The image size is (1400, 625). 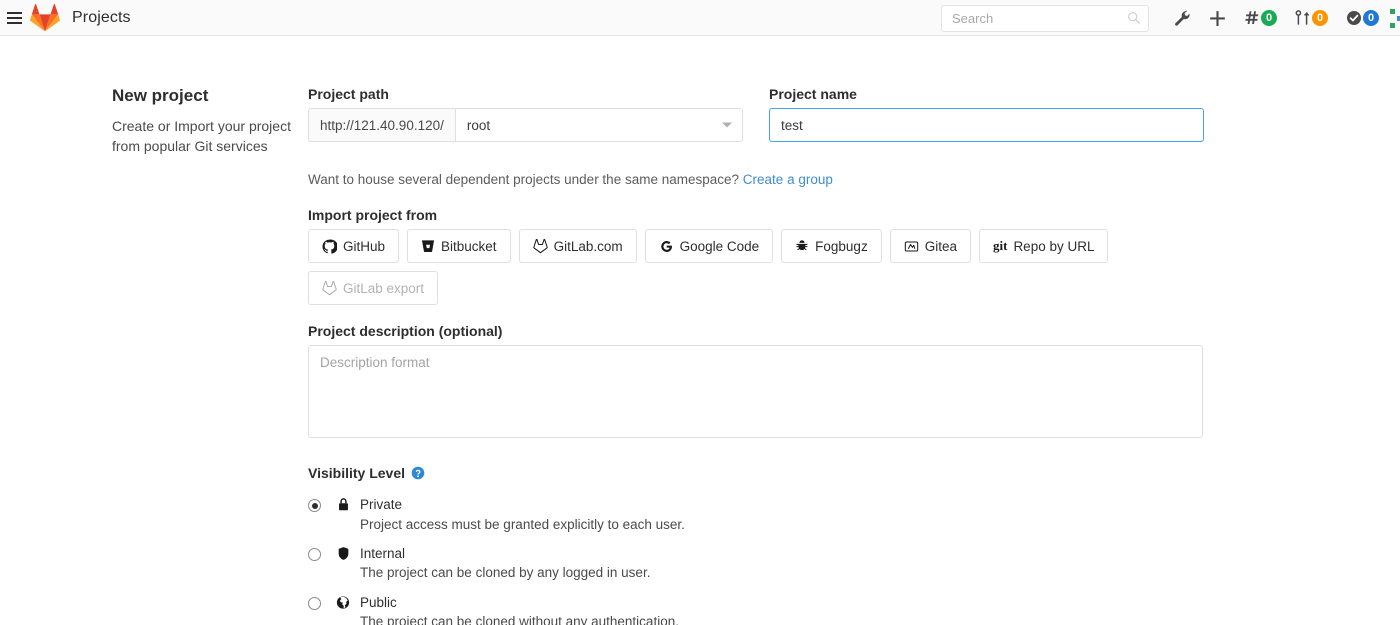 What do you see at coordinates (1269, 18) in the screenshot?
I see `issues-badge: 0` at bounding box center [1269, 18].